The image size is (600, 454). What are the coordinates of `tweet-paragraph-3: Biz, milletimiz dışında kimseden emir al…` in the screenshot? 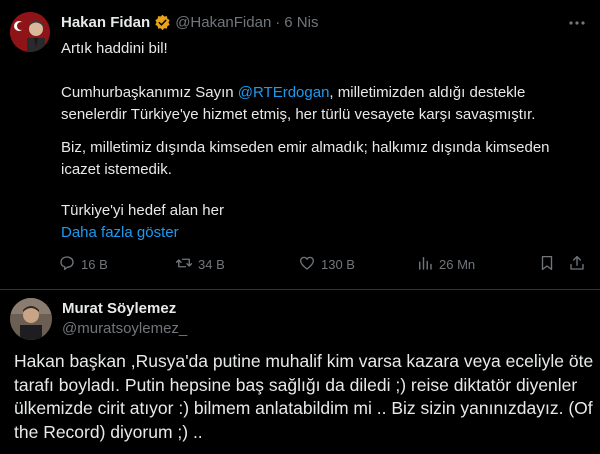 It's located at (305, 158).